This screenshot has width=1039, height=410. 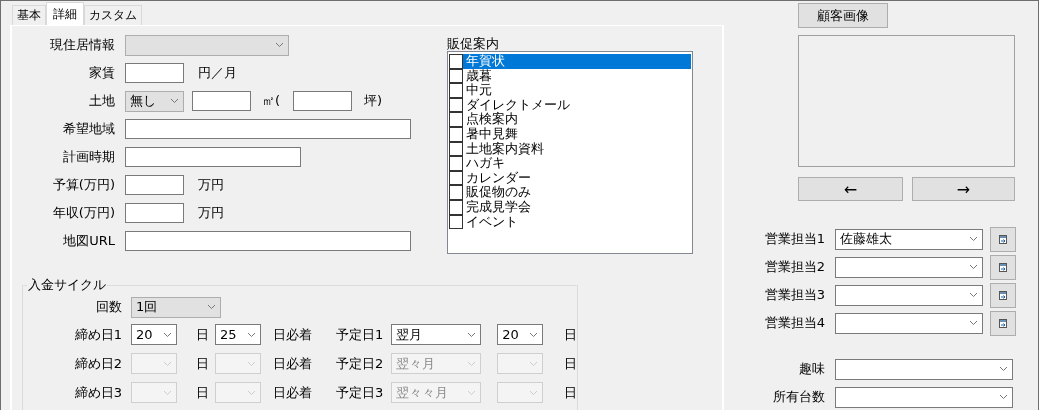 What do you see at coordinates (577, 90) in the screenshot?
I see `list-item: 中元` at bounding box center [577, 90].